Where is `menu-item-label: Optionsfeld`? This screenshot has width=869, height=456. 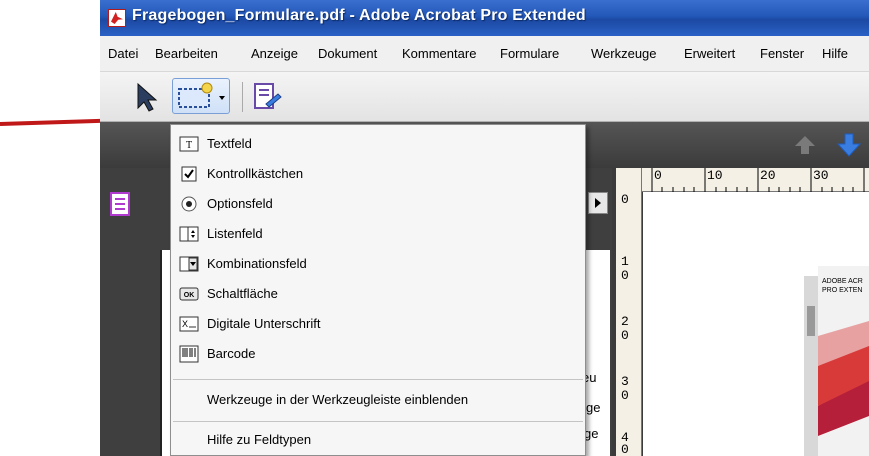
menu-item-label: Optionsfeld is located at coordinates (240, 203).